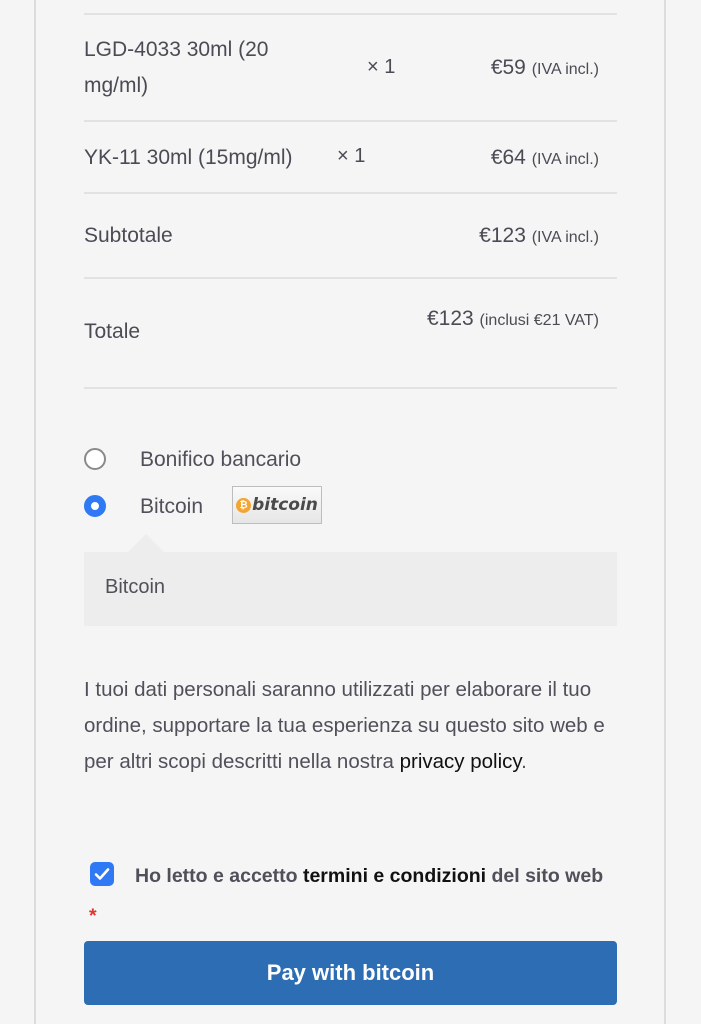 Image resolution: width=701 pixels, height=1024 pixels. I want to click on payment-method-label: Bonifico bancario, so click(220, 460).